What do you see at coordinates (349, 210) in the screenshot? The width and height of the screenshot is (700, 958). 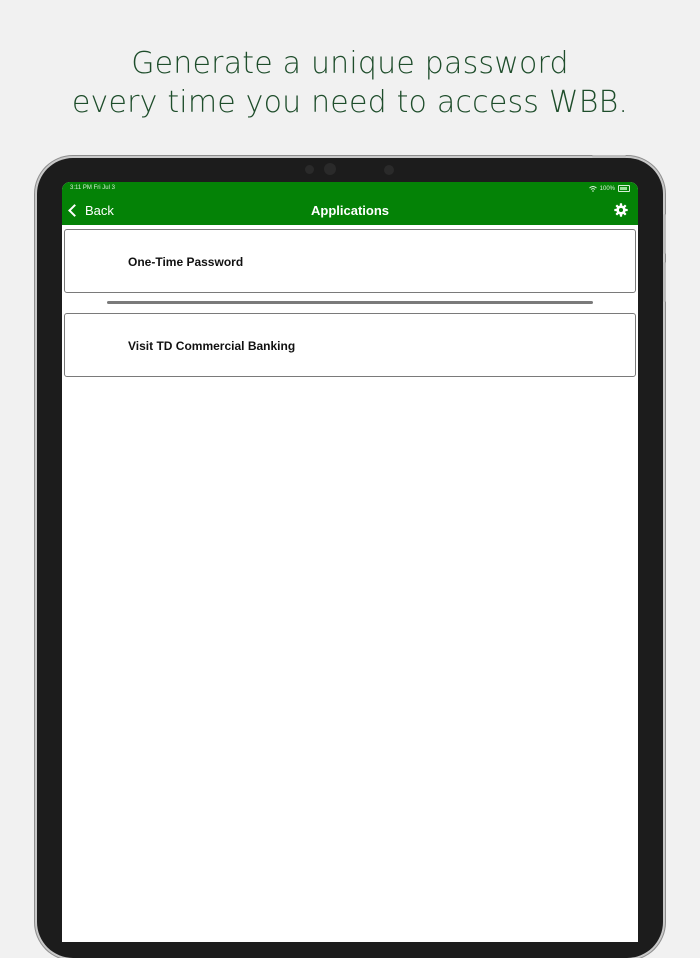 I see `page-title: Applications` at bounding box center [349, 210].